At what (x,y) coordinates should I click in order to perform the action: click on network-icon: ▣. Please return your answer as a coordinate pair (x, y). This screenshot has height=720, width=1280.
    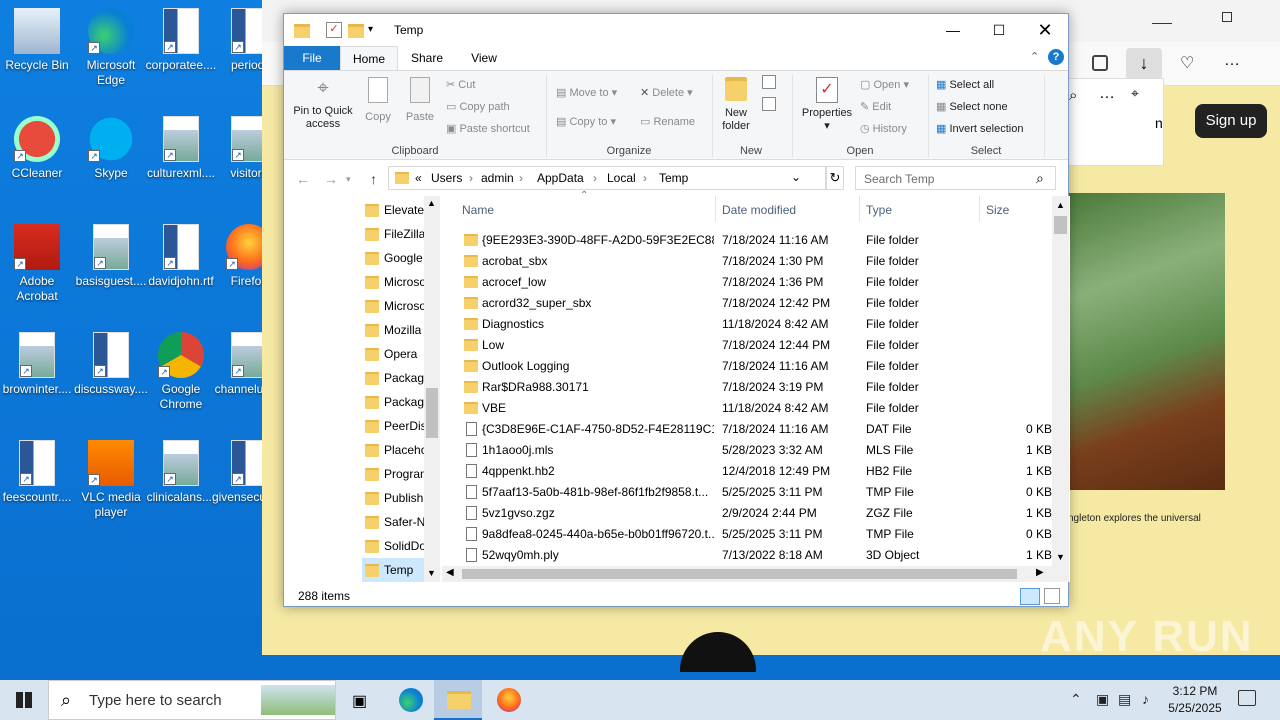
    Looking at the image, I should click on (1102, 699).